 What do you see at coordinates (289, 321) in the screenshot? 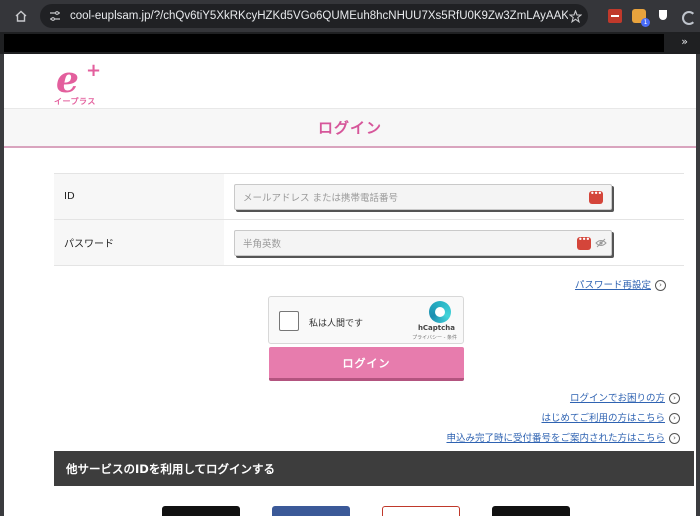
I see `captcha-checkbox` at bounding box center [289, 321].